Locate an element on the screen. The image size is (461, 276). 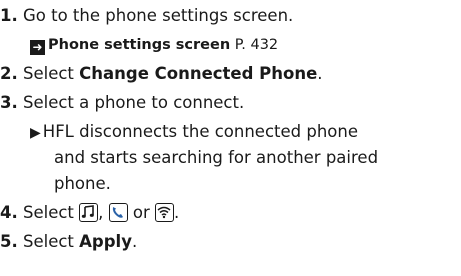
step-3: 3. Select a phone to connect. is located at coordinates (122, 103).